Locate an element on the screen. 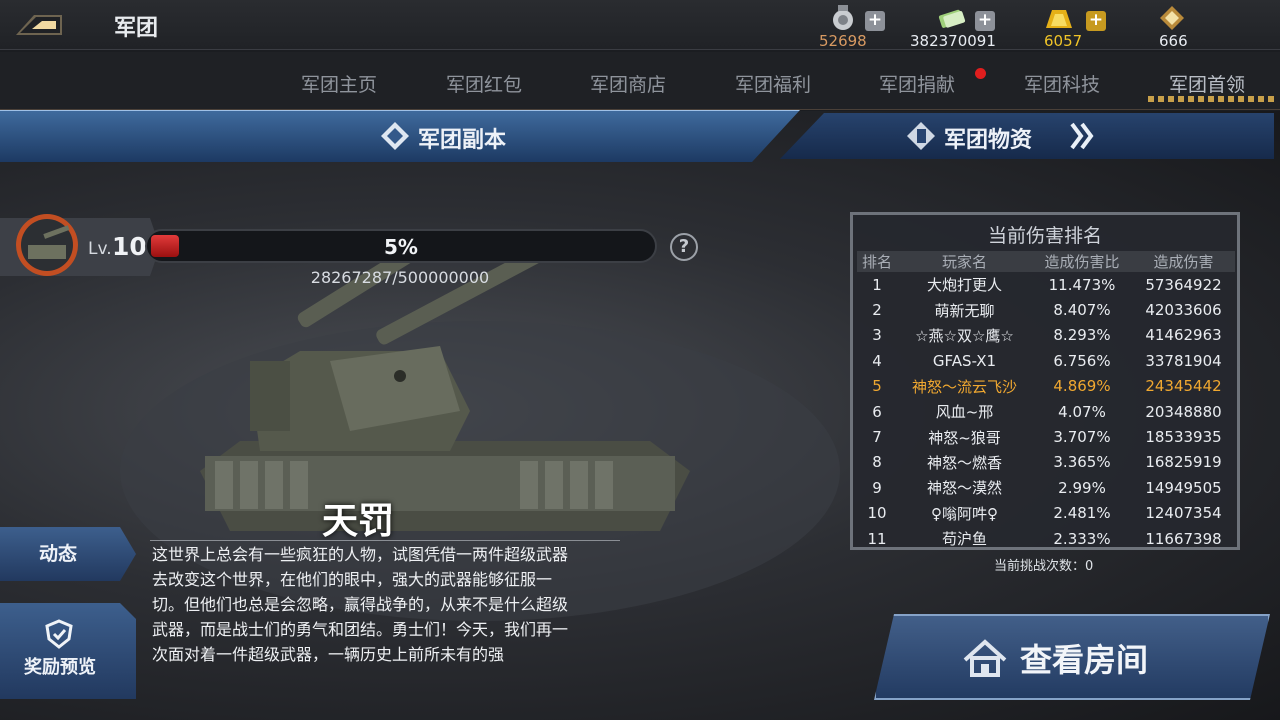  divider is located at coordinates (385, 540).